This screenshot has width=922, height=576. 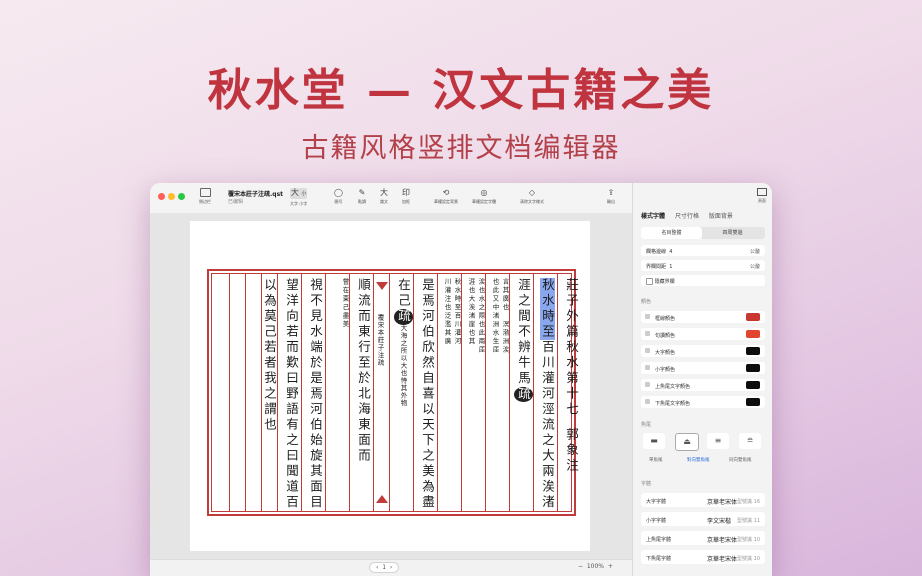 What do you see at coordinates (344, 394) in the screenshot?
I see `small-text-column: 嘗在東己盡美` at bounding box center [344, 394].